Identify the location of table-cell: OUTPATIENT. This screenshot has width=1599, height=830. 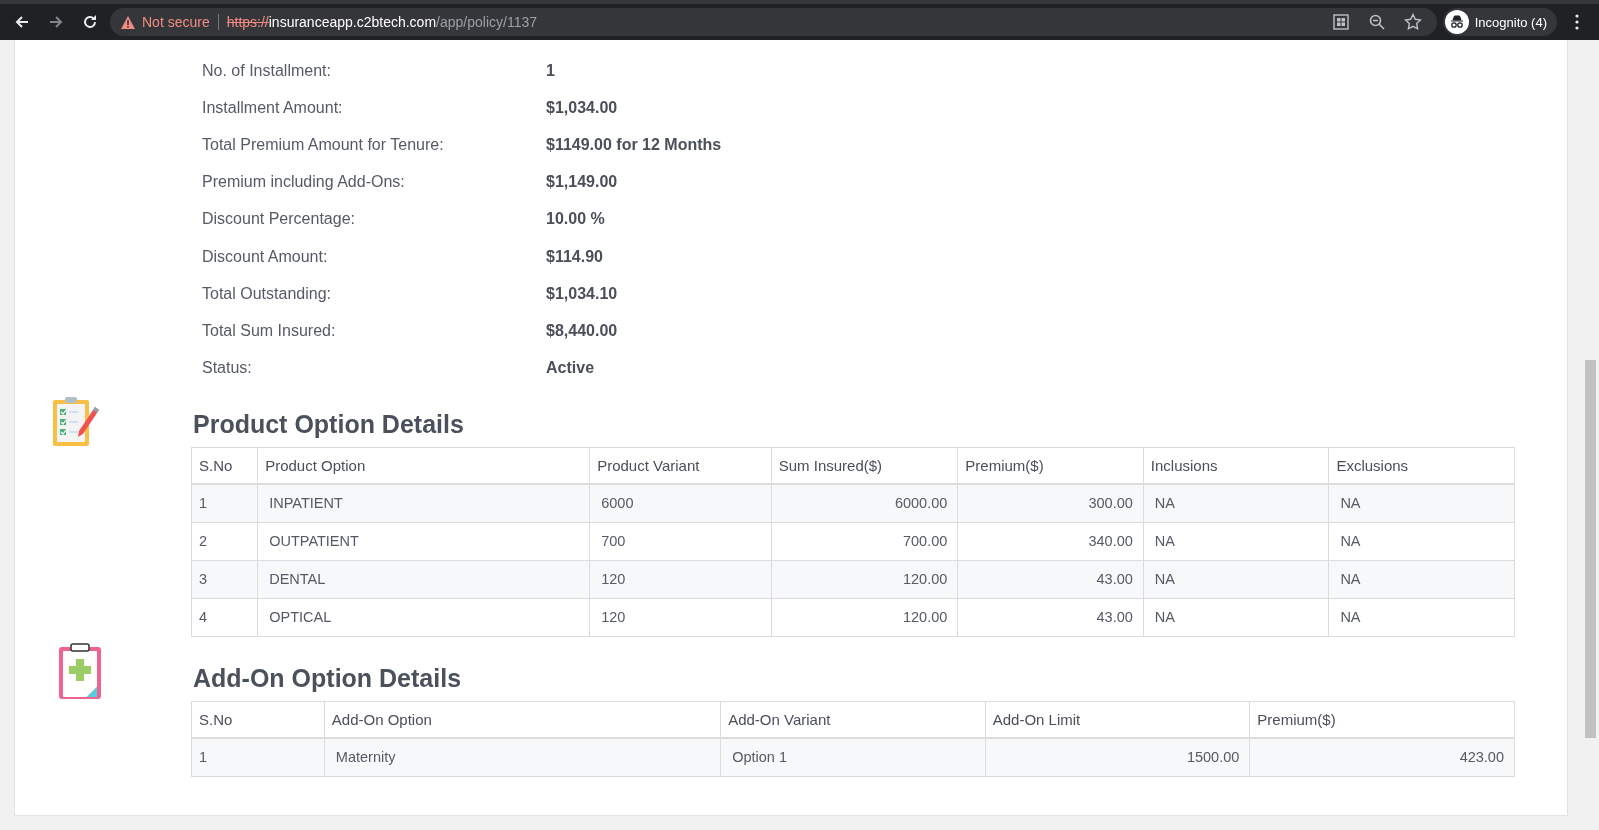
(423, 541).